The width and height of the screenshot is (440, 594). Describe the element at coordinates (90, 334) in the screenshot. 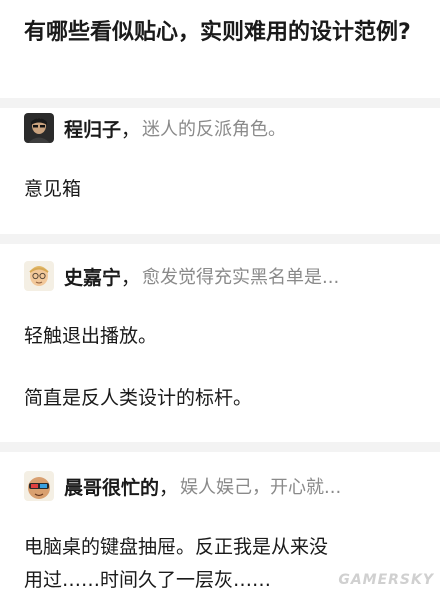

I see `answer-paragraph: 轻触退出播放。` at that location.